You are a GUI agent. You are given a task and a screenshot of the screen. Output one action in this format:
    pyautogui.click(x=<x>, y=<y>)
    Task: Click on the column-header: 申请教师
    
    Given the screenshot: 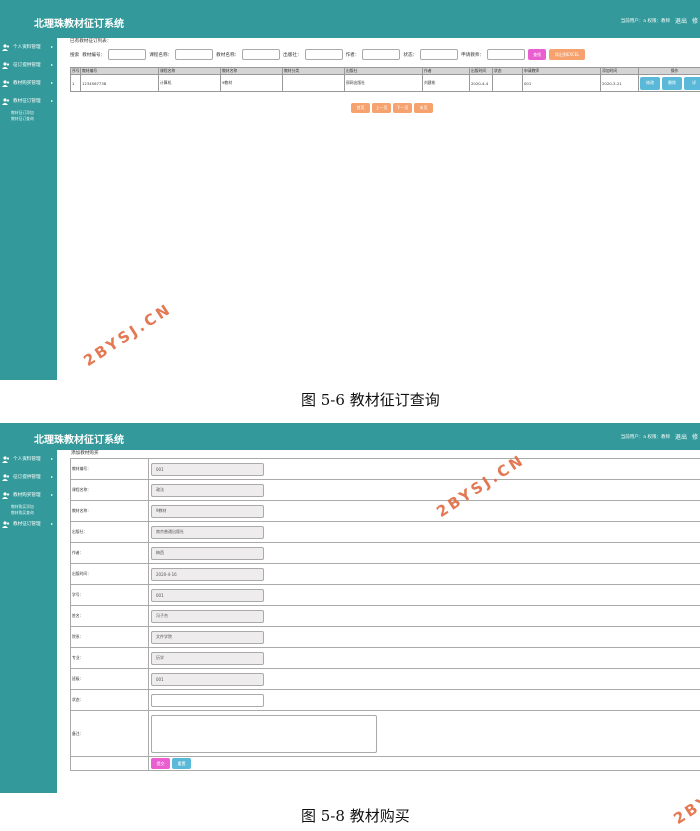 What is the action you would take?
    pyautogui.click(x=561, y=71)
    